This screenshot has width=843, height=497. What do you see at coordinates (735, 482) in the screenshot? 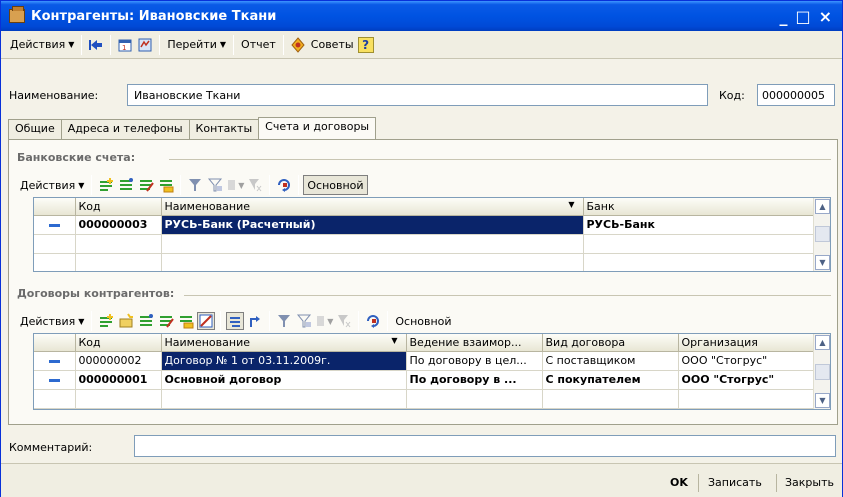
I see `save-button: Записать` at bounding box center [735, 482].